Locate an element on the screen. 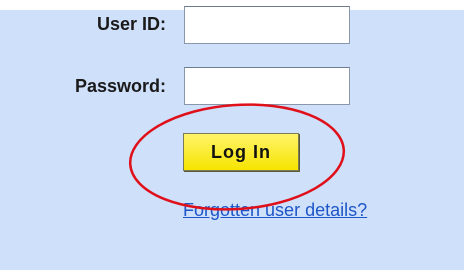 The image size is (470, 270). login-button: Log In is located at coordinates (241, 152).